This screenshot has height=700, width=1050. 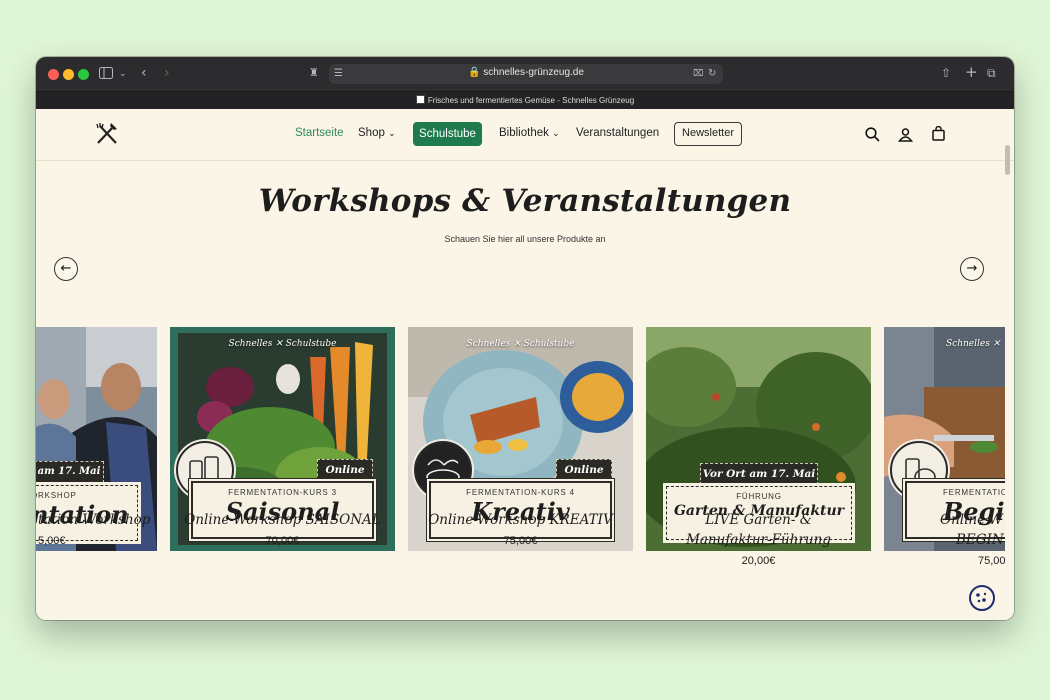 I want to click on close-window-button, so click(x=53, y=74).